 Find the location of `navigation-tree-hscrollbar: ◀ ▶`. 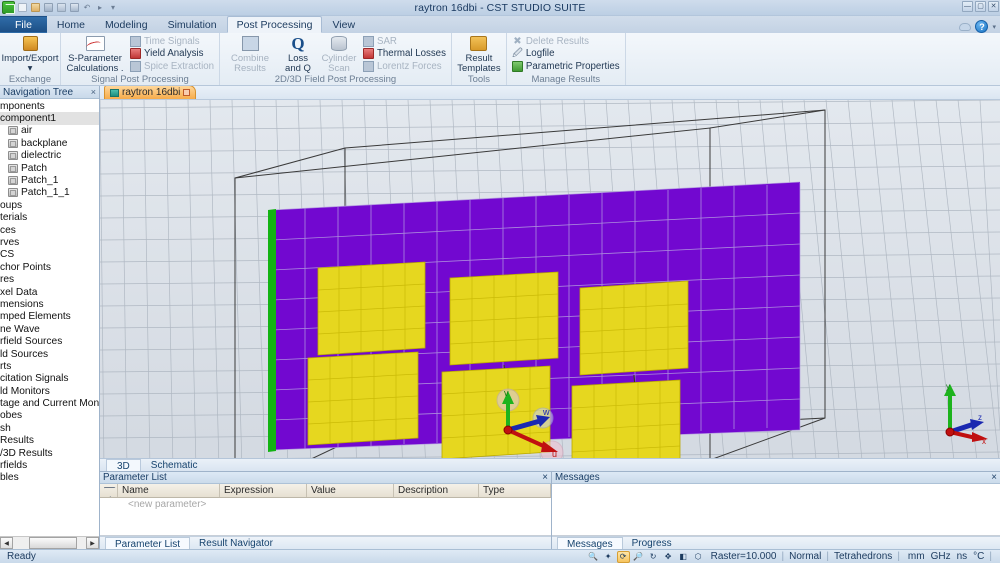

navigation-tree-hscrollbar: ◀ ▶ is located at coordinates (49, 542).